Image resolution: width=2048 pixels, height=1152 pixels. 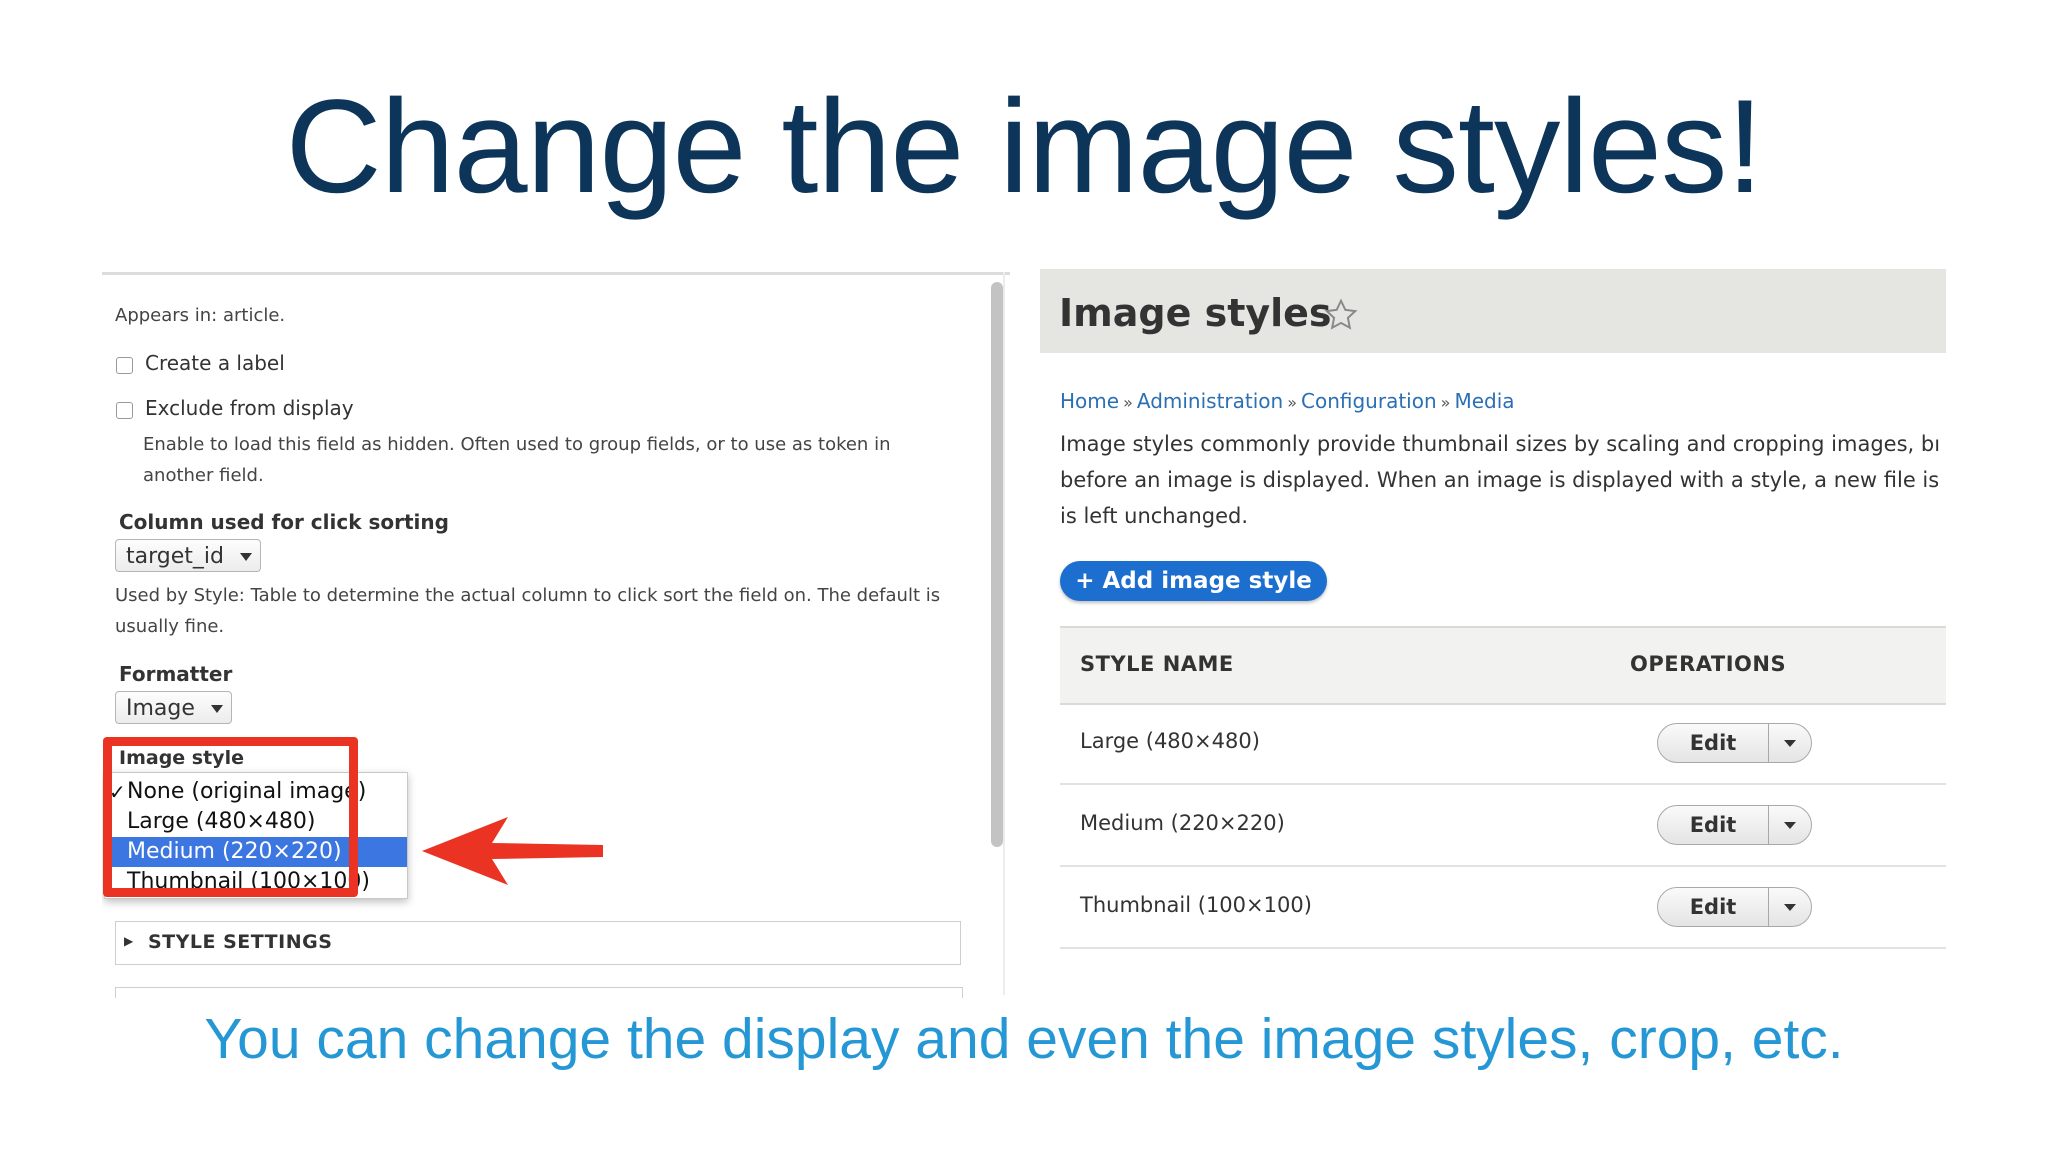 What do you see at coordinates (249, 408) in the screenshot?
I see `exclude-display-text: Exclude from display` at bounding box center [249, 408].